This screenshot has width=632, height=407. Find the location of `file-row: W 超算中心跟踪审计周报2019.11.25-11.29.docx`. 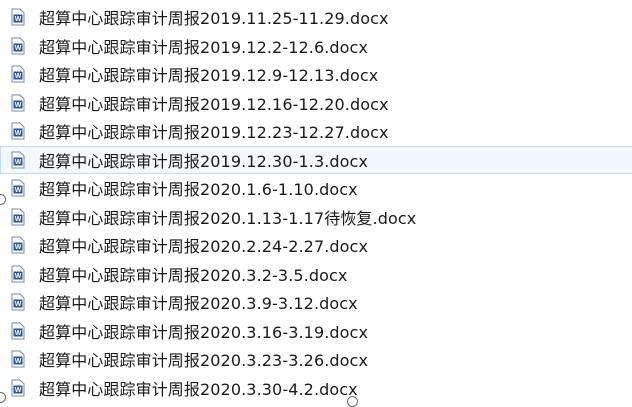

file-row: W 超算中心跟踪审计周报2019.11.25-11.29.docx is located at coordinates (316, 17).